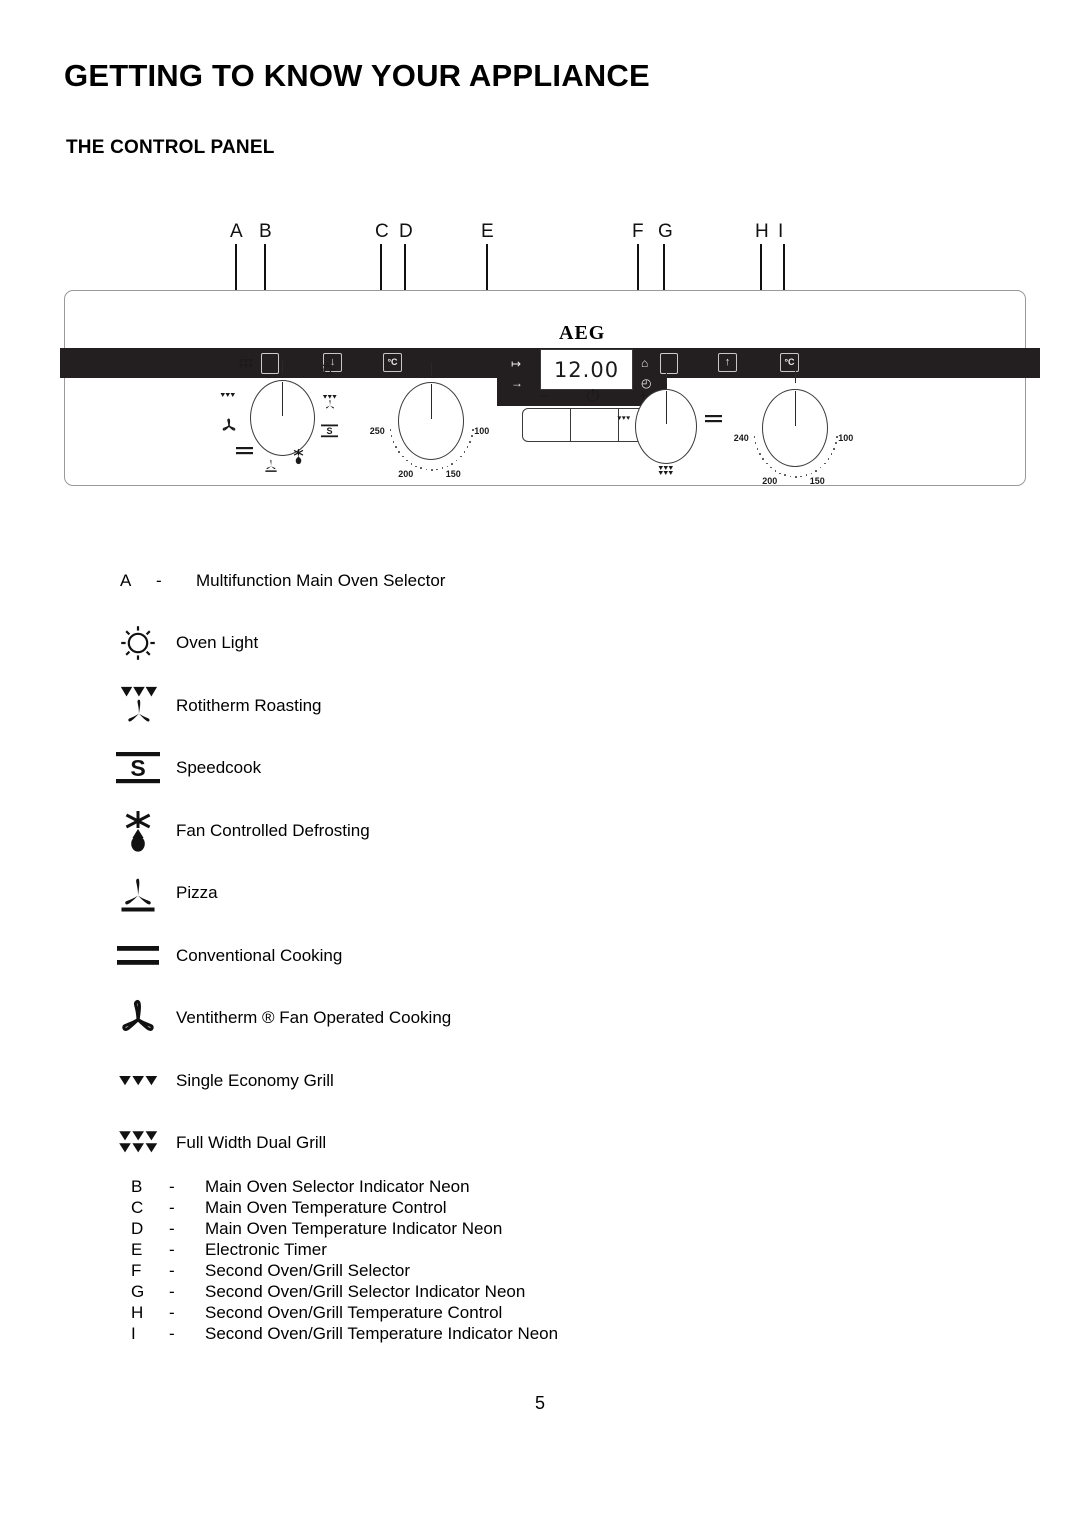 This screenshot has width=1080, height=1528. Describe the element at coordinates (727, 362) in the screenshot. I see `second-oven-function-icon-glyph: ↑` at that location.